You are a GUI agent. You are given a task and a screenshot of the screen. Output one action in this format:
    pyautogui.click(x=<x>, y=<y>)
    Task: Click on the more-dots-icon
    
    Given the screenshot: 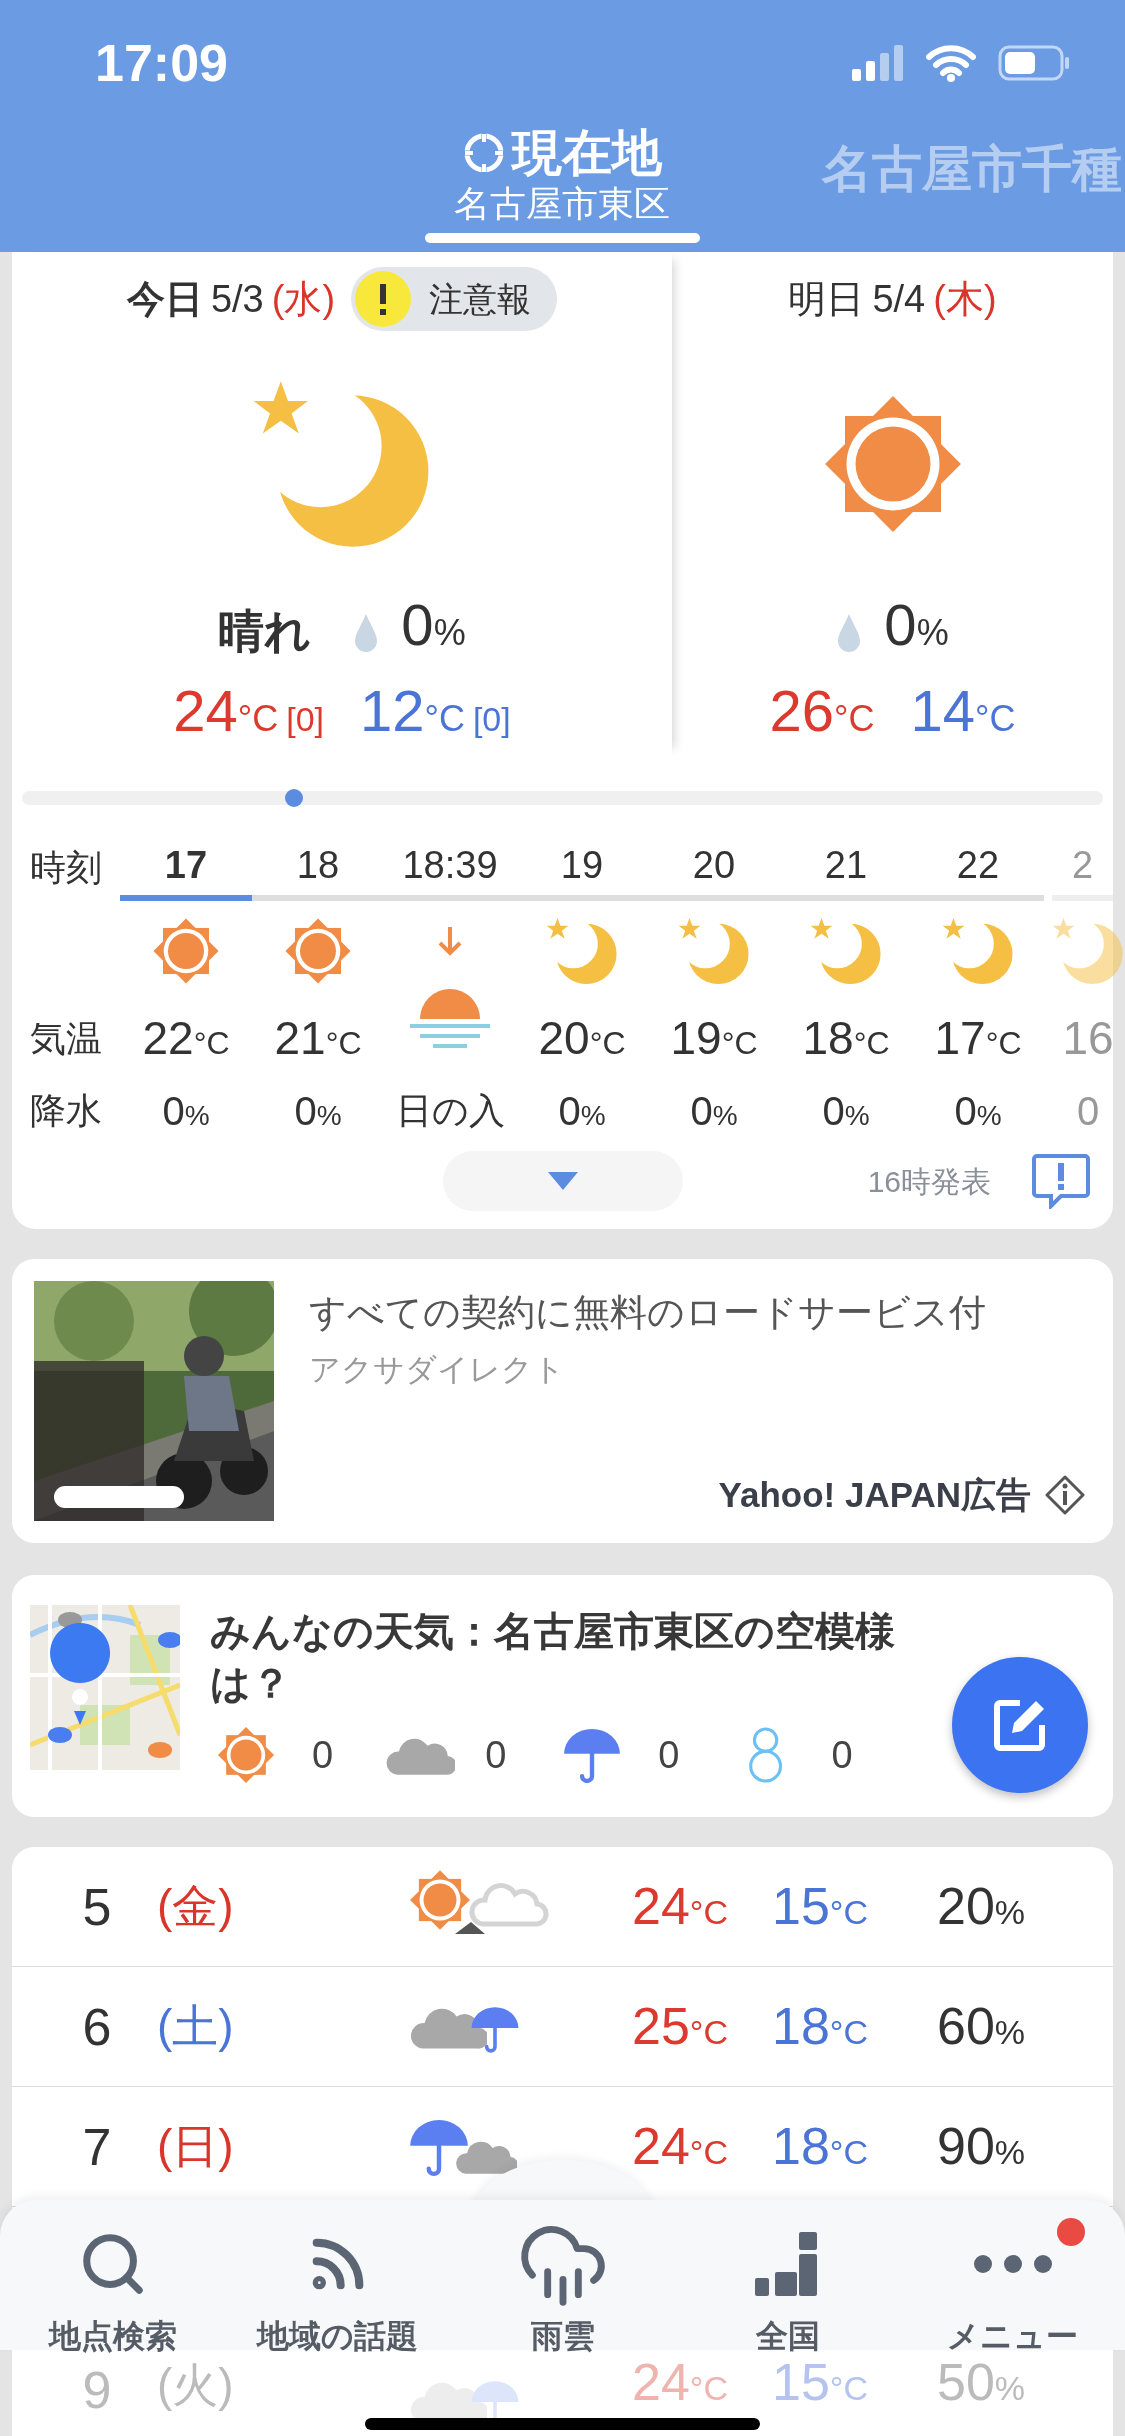 What is the action you would take?
    pyautogui.click(x=1012, y=2264)
    